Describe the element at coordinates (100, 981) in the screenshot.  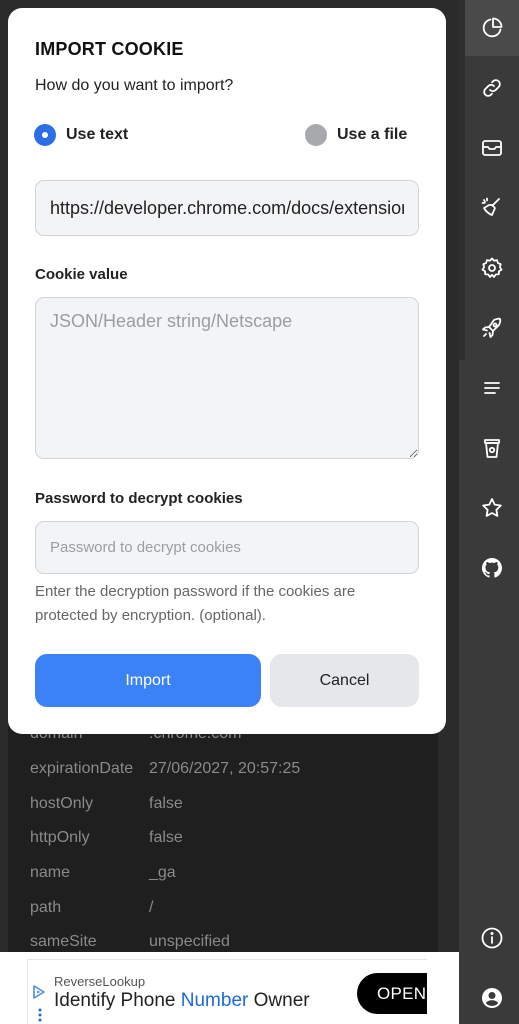
I see `ad-brand: ReverseLookup` at that location.